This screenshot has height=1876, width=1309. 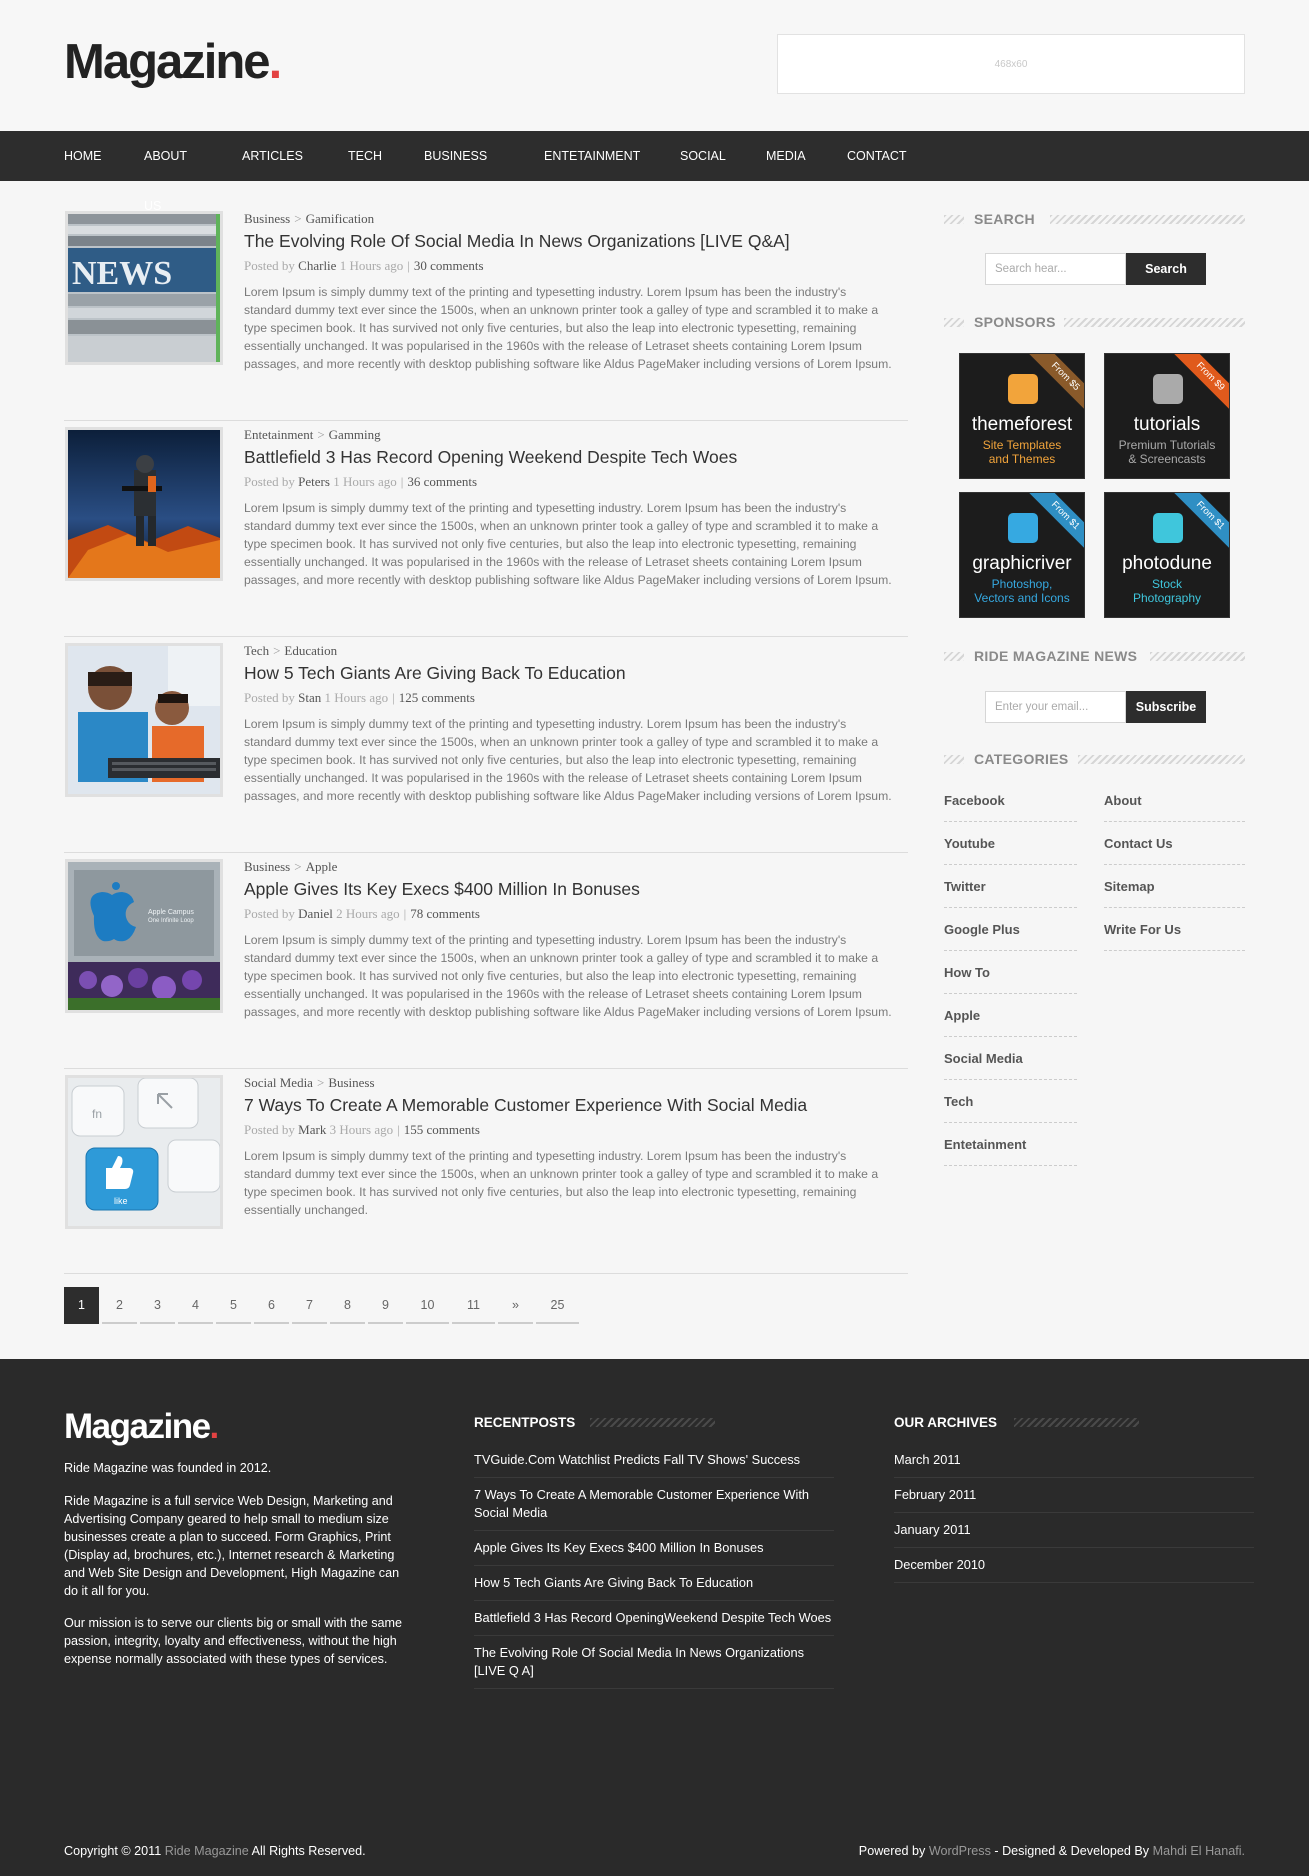 I want to click on post-subcategory-link: Education, so click(x=310, y=650).